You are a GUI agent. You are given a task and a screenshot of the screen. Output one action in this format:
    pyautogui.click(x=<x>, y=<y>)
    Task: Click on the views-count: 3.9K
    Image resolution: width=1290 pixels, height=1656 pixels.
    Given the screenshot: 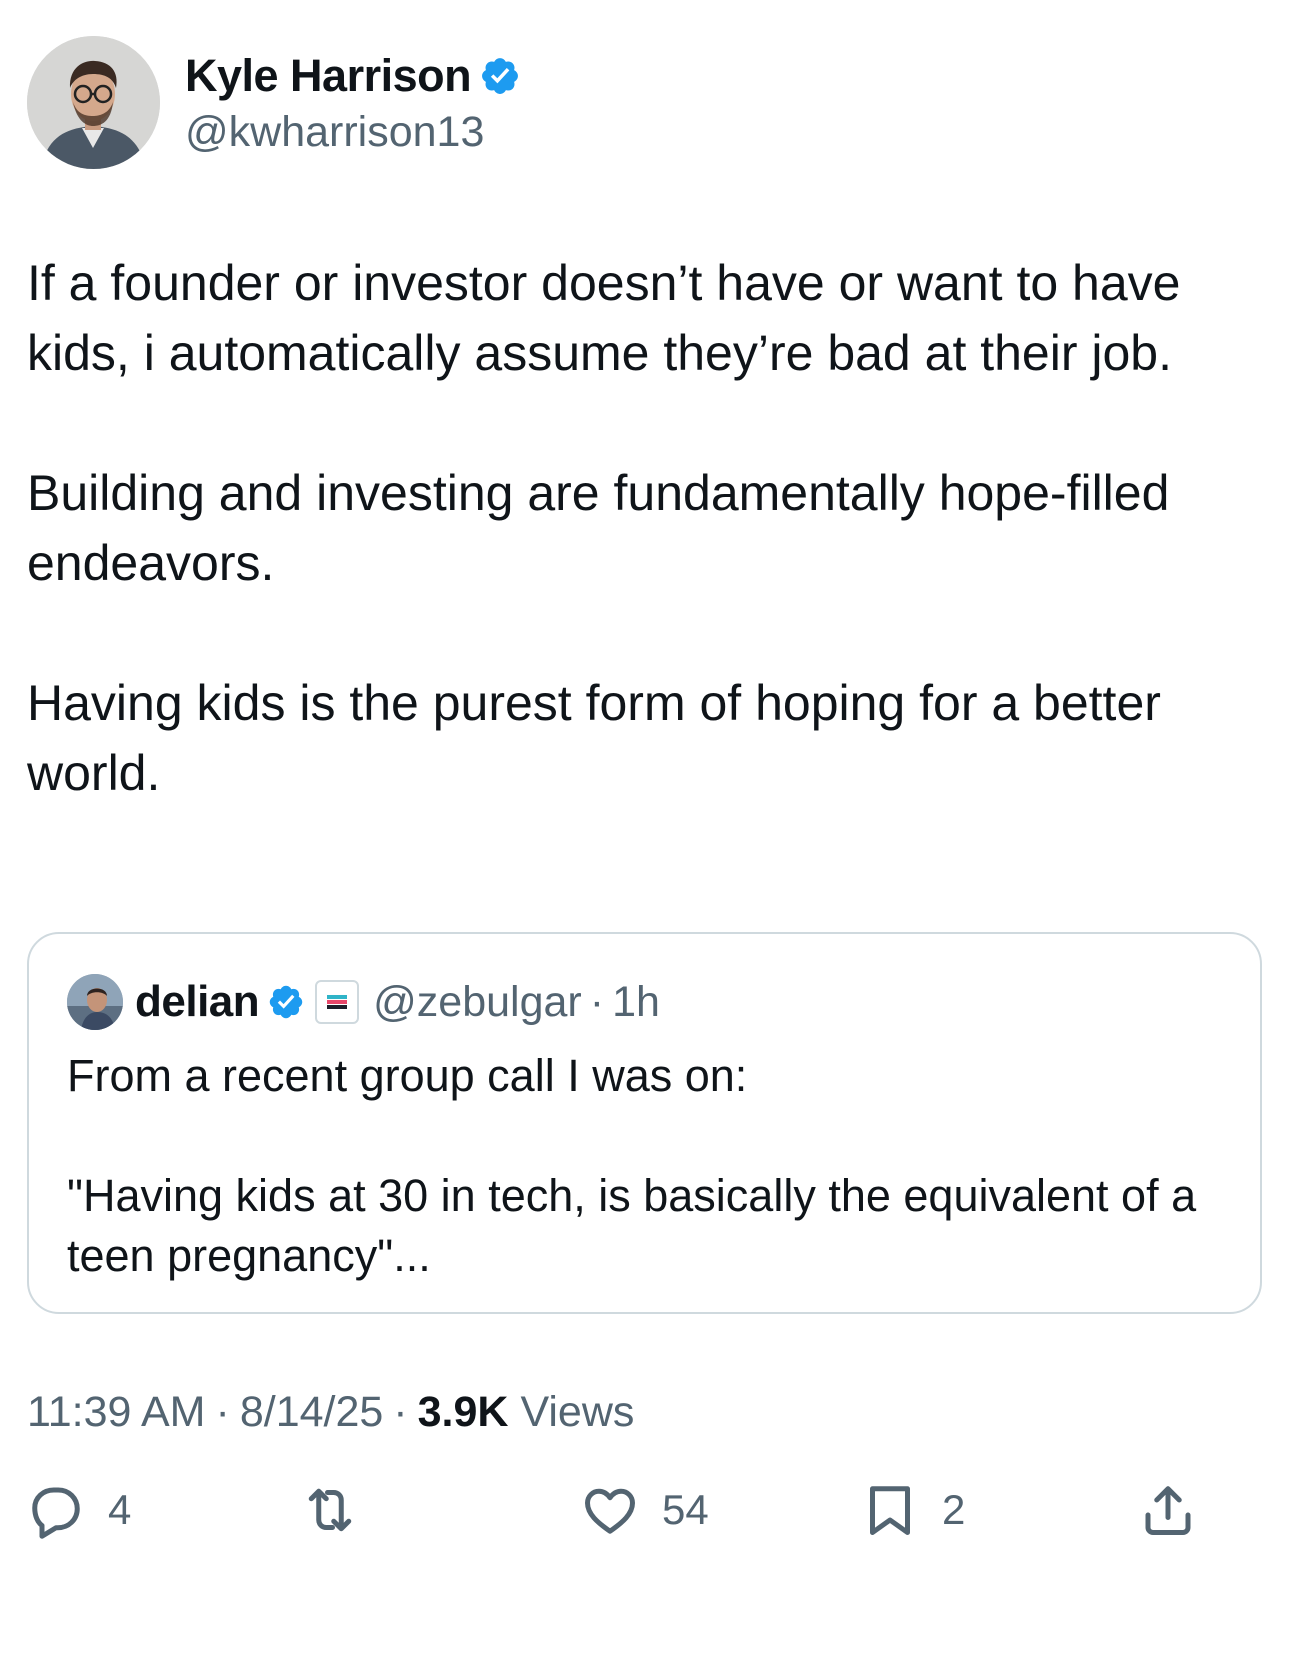 What is the action you would take?
    pyautogui.click(x=463, y=1412)
    